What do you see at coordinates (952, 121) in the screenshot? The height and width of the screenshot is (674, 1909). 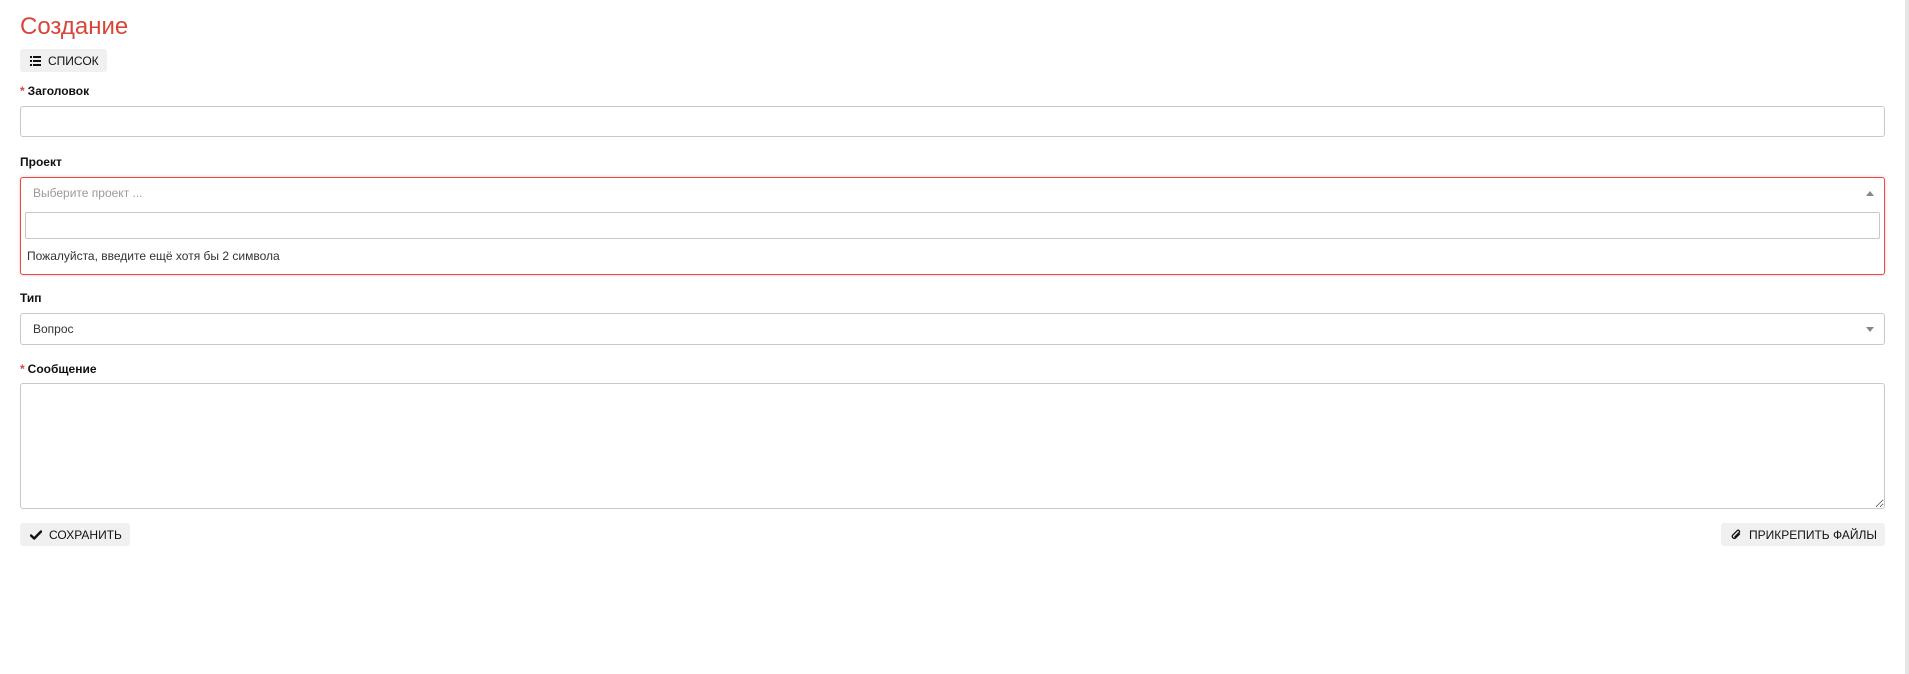 I see `title-input` at bounding box center [952, 121].